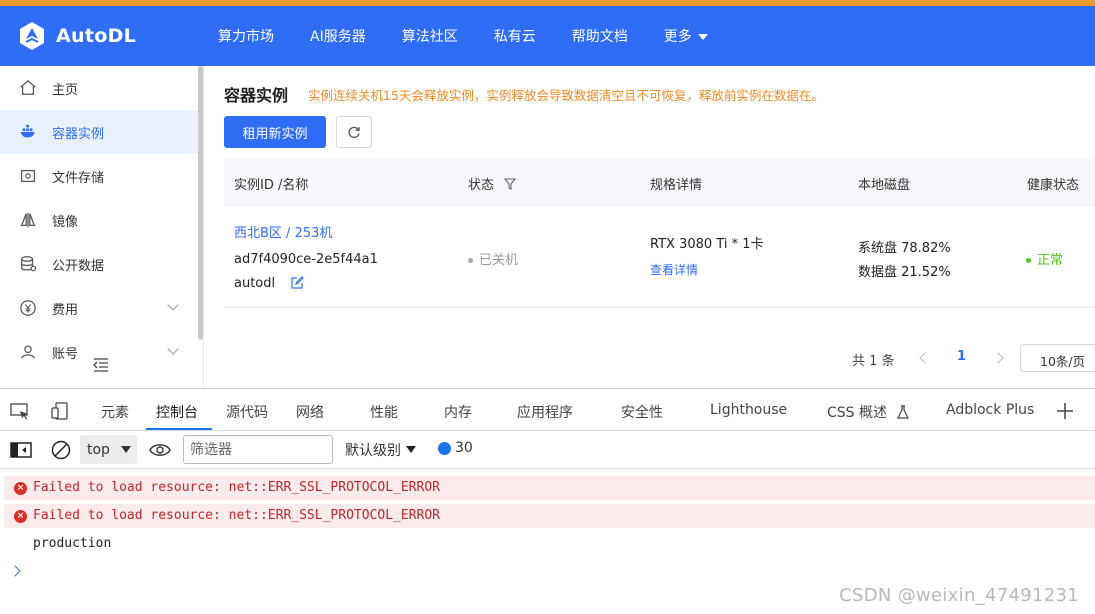  I want to click on logo: AutoDL, so click(76, 36).